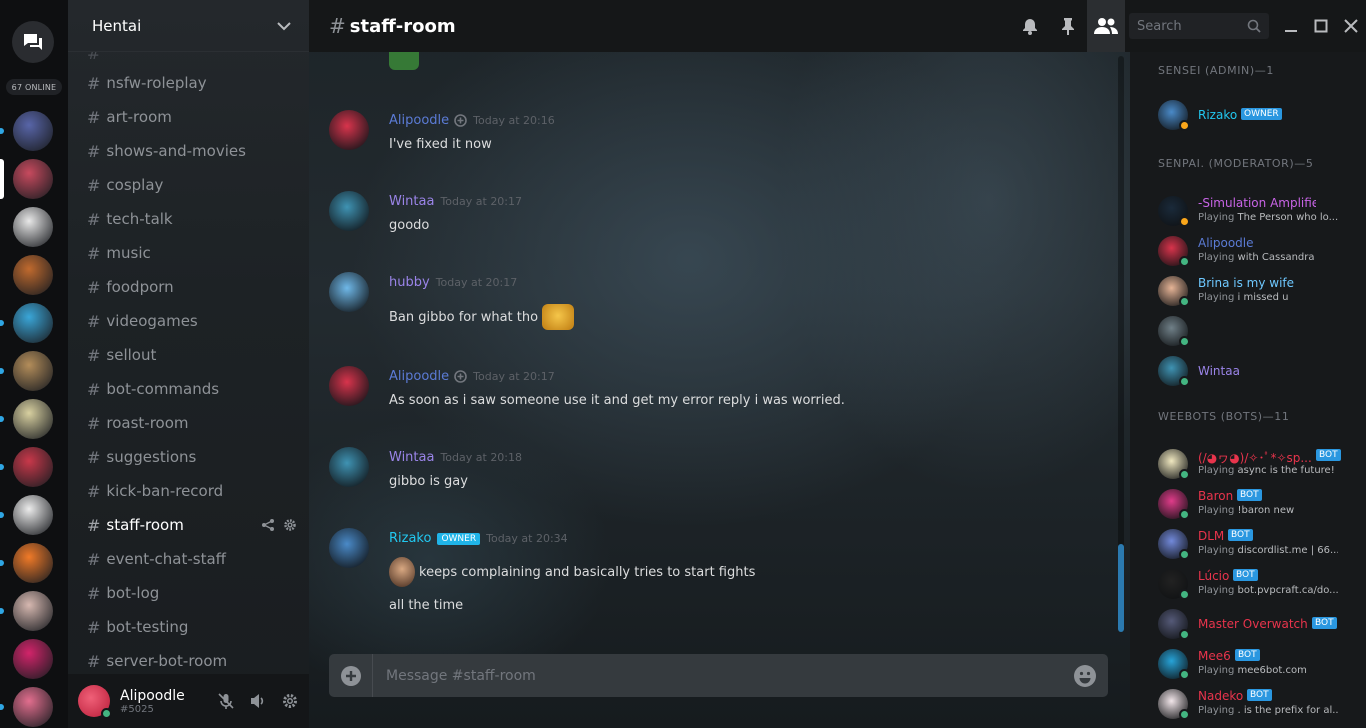  Describe the element at coordinates (1258, 505) in the screenshot. I see `member-item: Baron BOT Playing !baron new` at that location.